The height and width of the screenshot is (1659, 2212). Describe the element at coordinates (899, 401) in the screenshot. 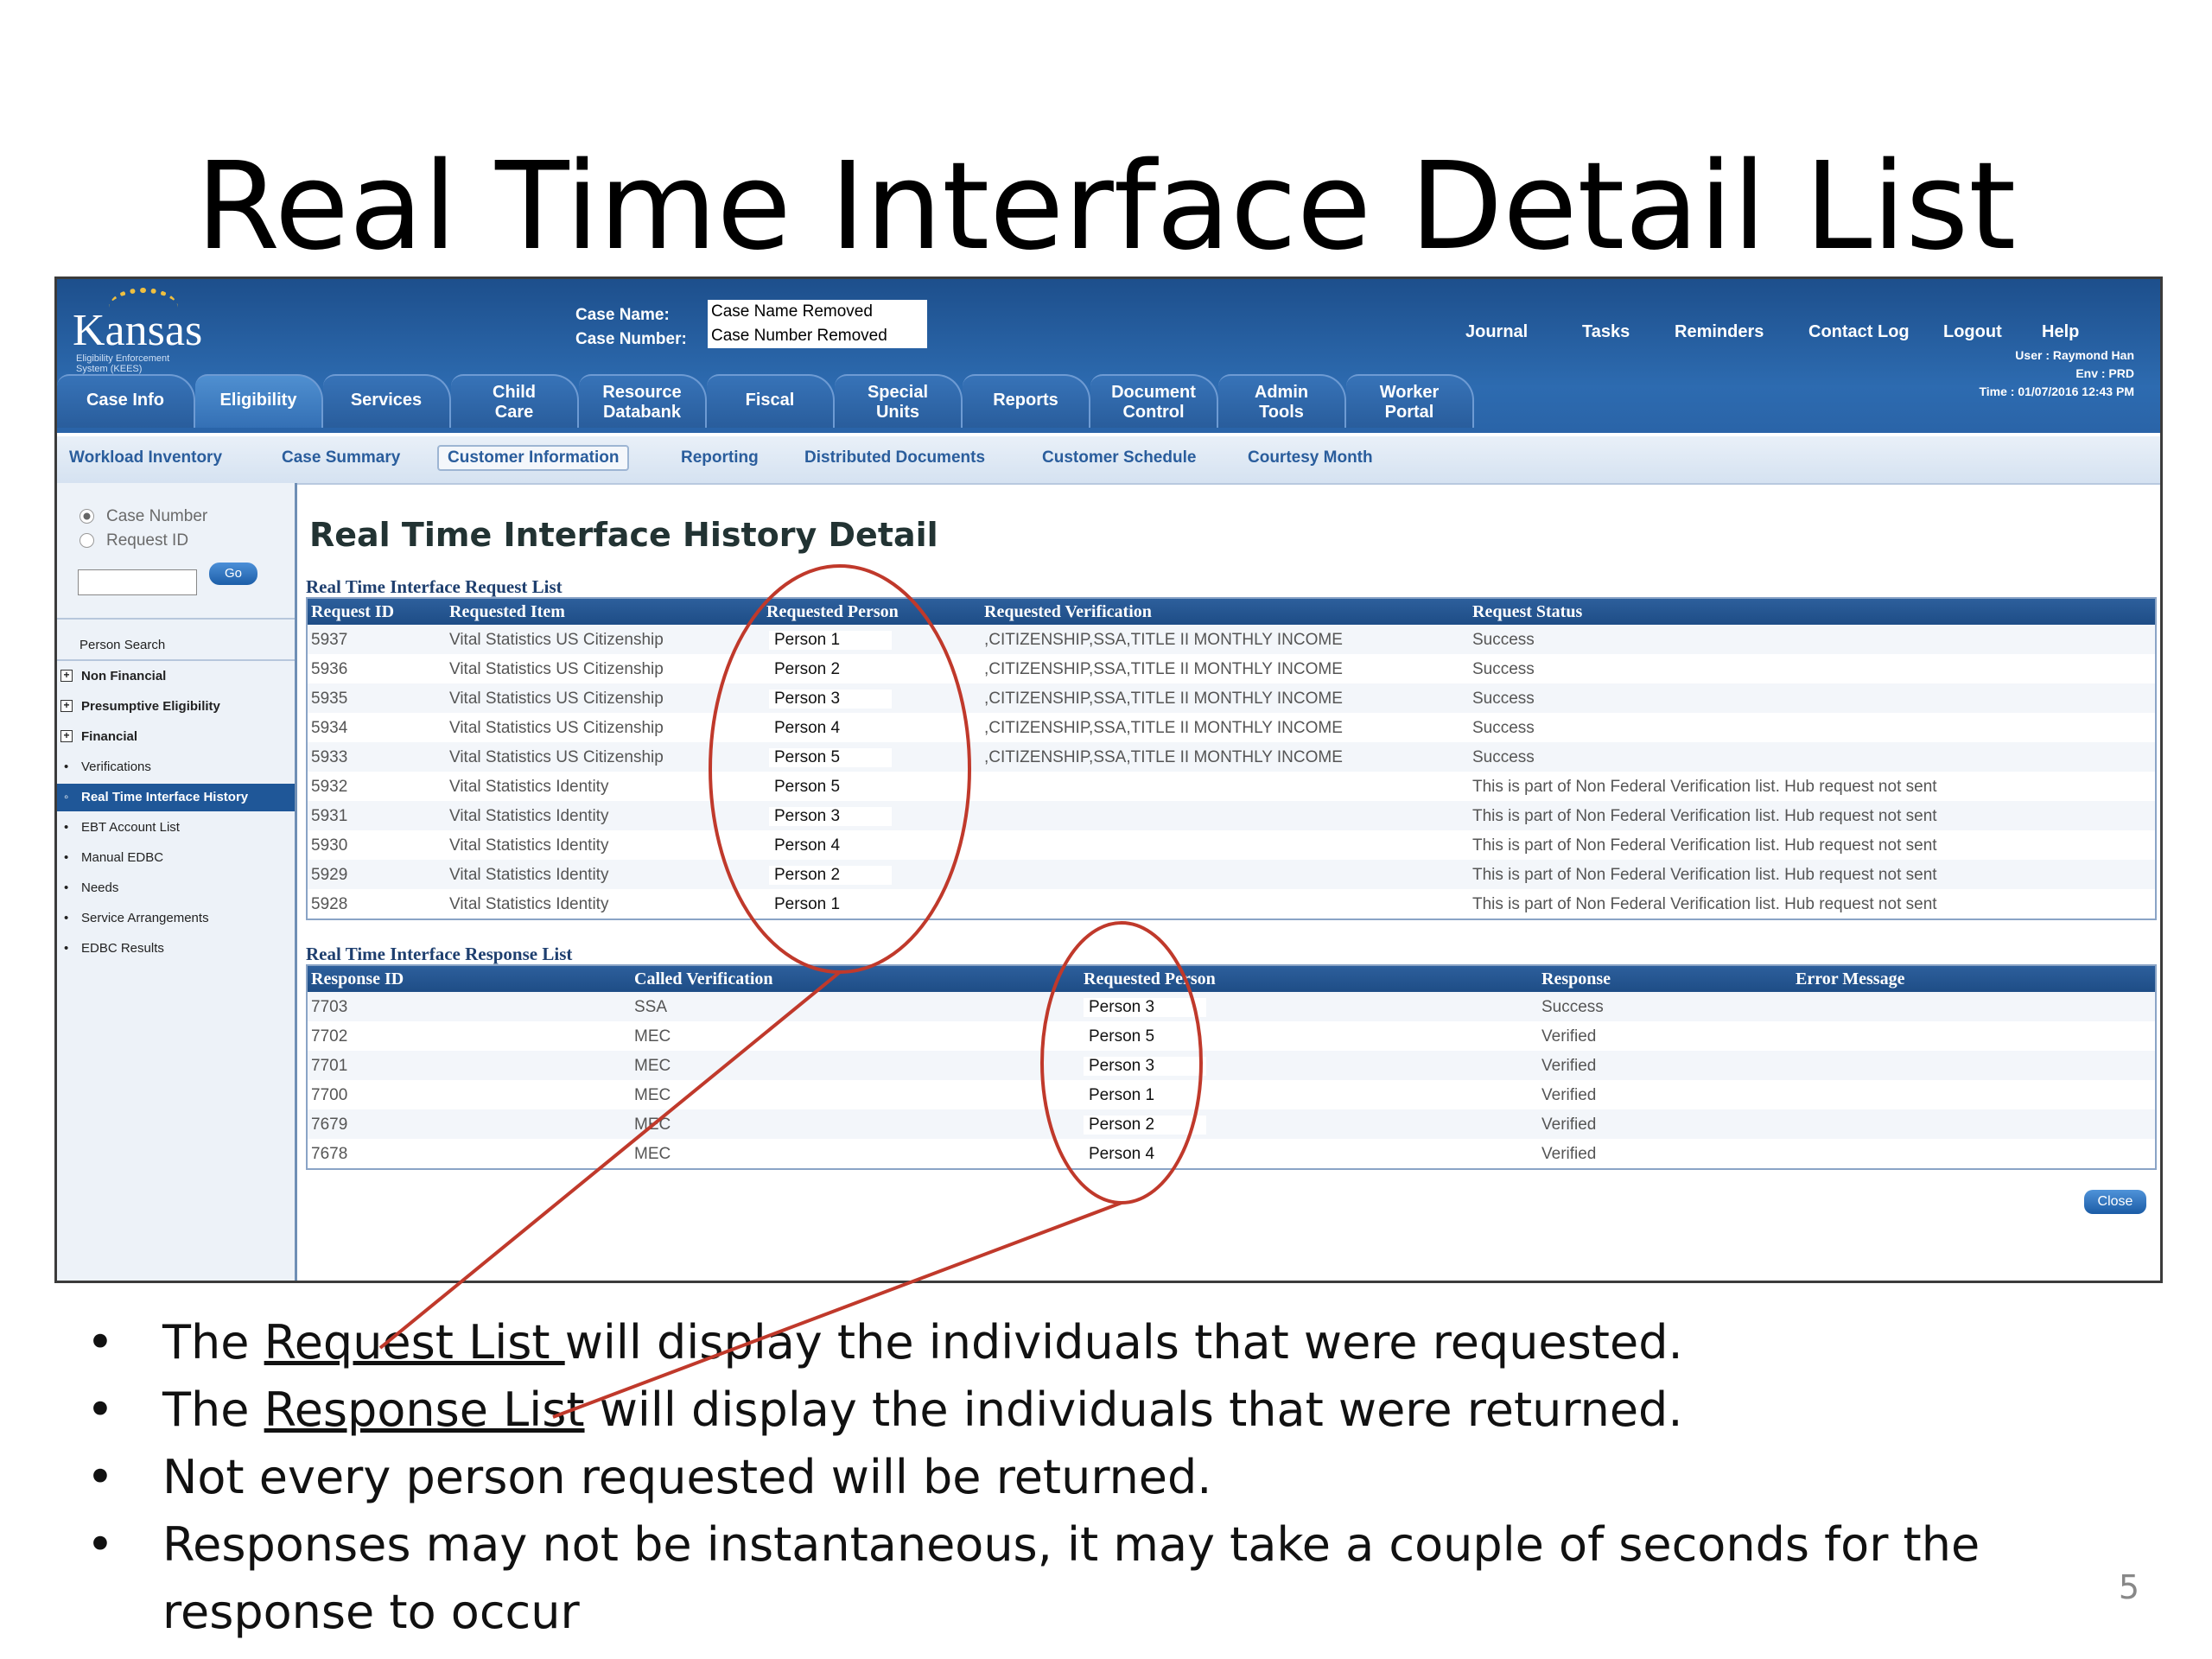

I see `tab-special-units: Special Units` at that location.